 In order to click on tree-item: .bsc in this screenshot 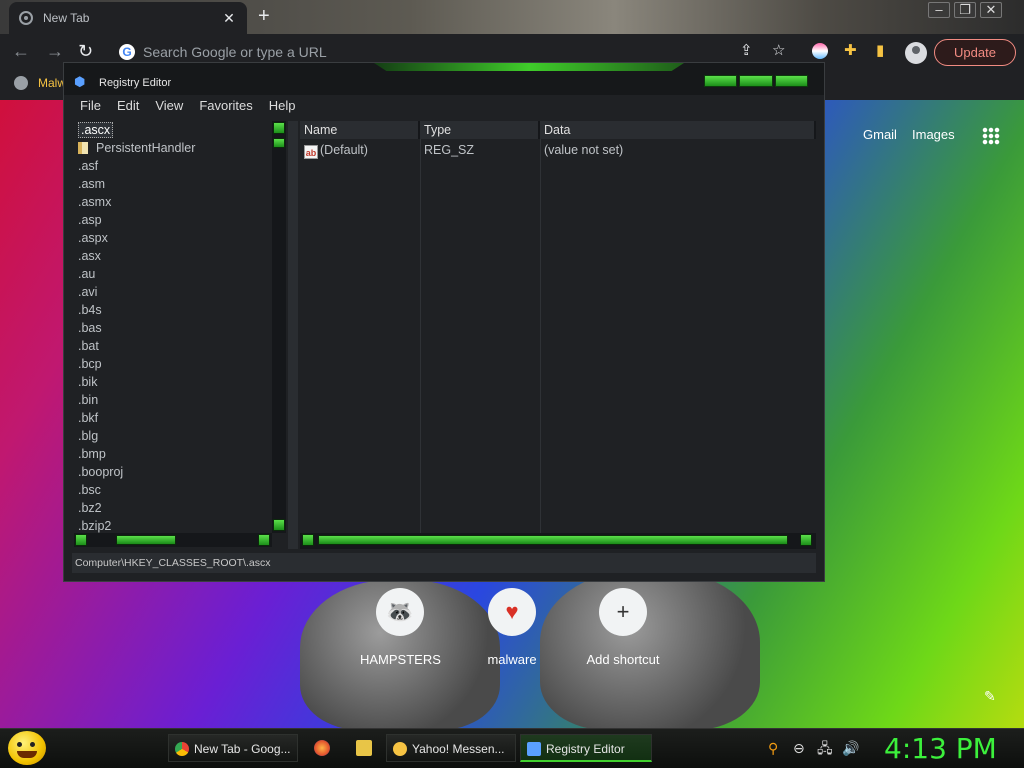, I will do `click(173, 490)`.